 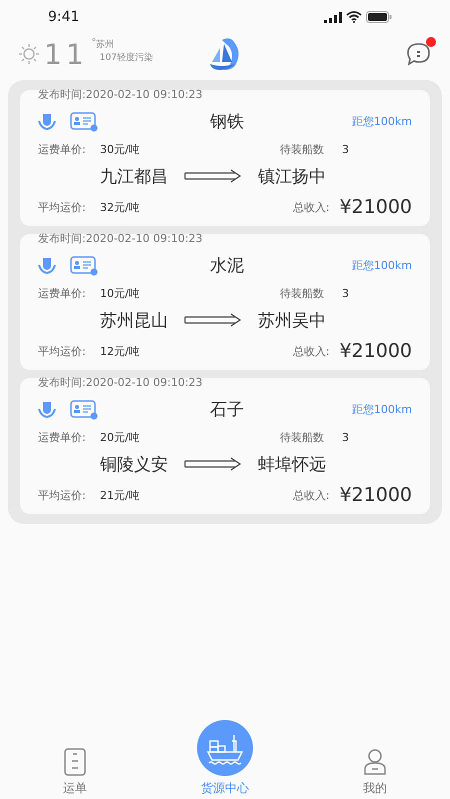 What do you see at coordinates (94, 43) in the screenshot?
I see `degree-sign: °` at bounding box center [94, 43].